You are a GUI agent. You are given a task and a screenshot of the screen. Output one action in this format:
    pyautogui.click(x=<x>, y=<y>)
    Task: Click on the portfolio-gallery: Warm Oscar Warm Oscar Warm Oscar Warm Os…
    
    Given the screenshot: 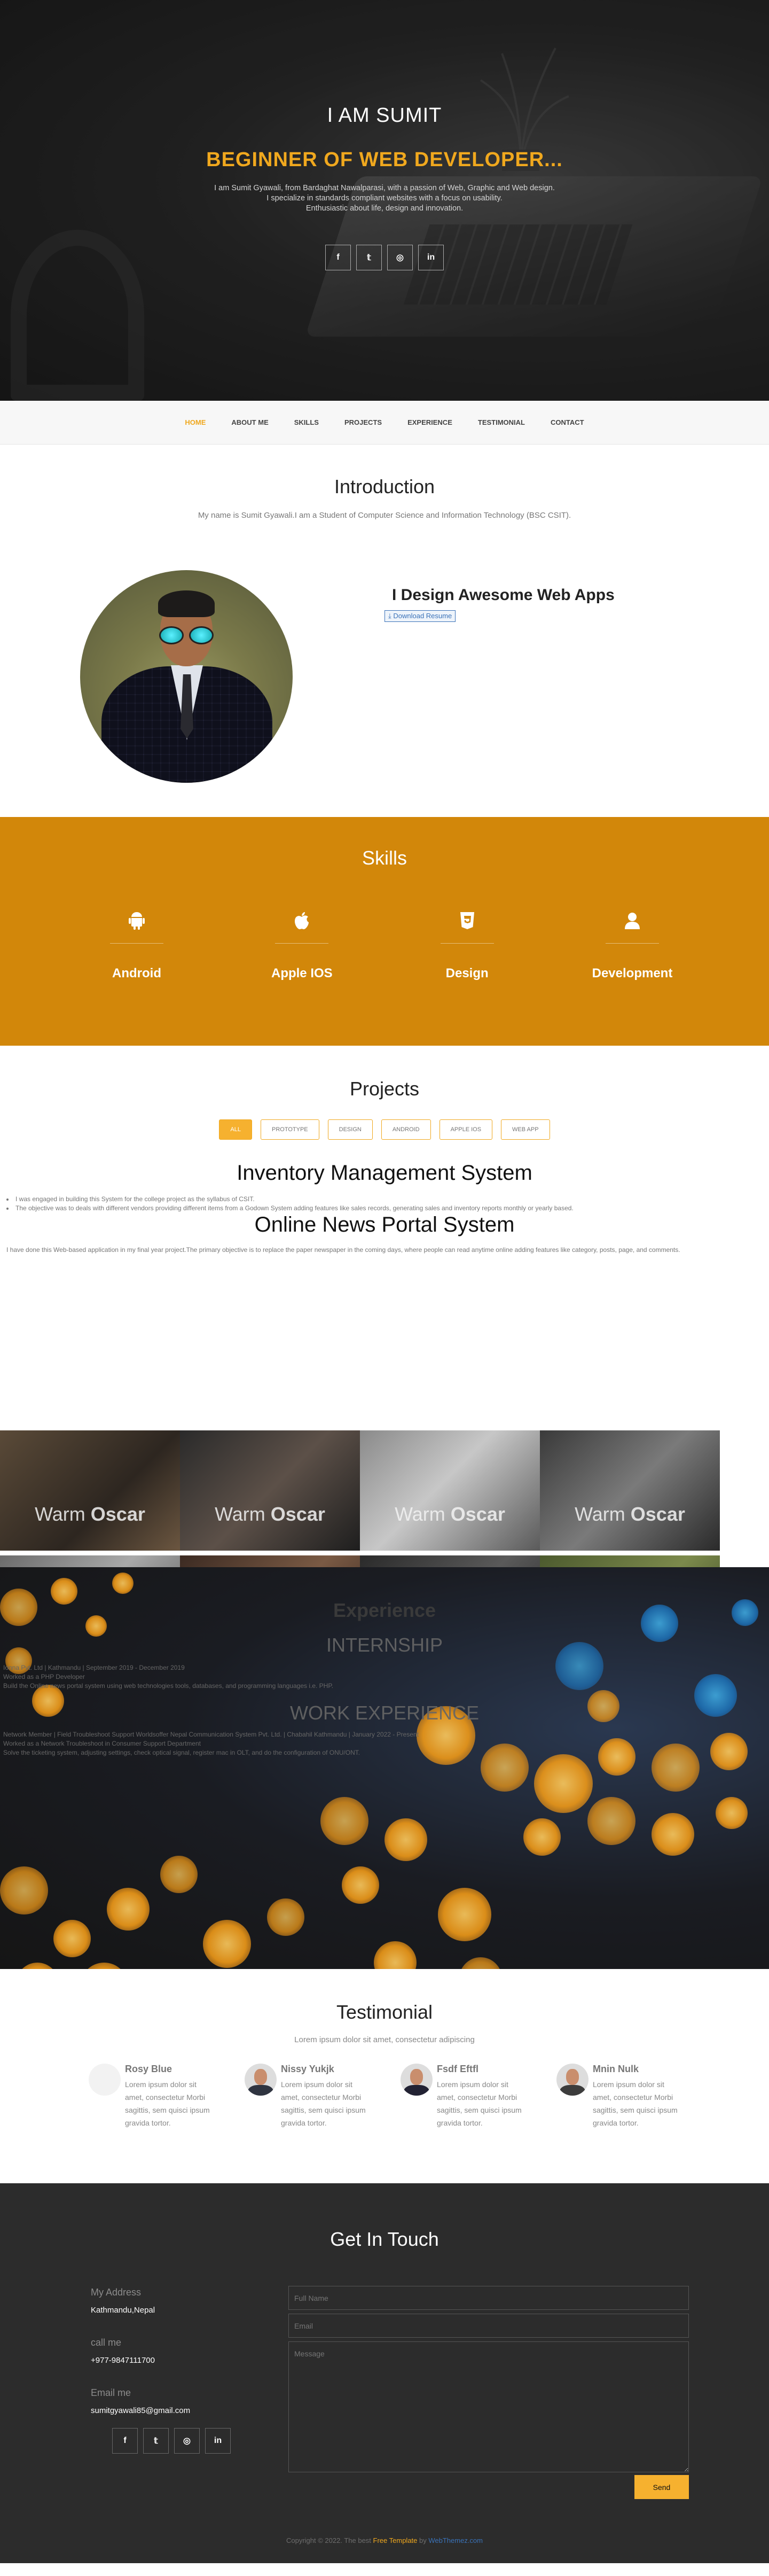 What is the action you would take?
    pyautogui.click(x=360, y=1490)
    